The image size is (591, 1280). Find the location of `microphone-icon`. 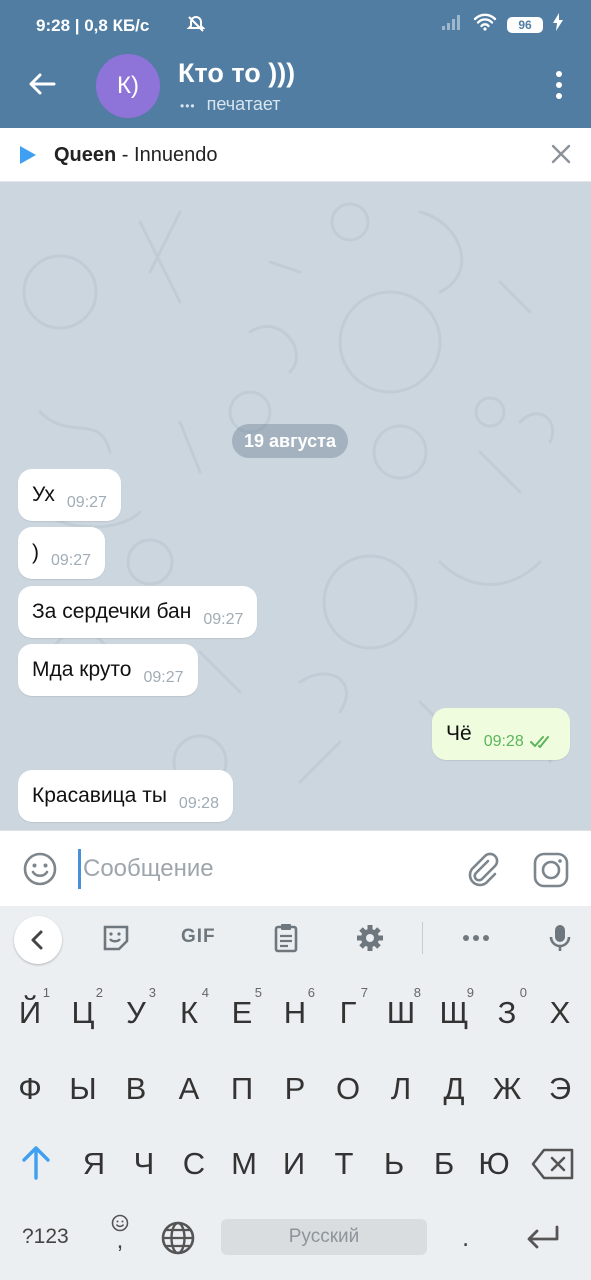

microphone-icon is located at coordinates (560, 938).